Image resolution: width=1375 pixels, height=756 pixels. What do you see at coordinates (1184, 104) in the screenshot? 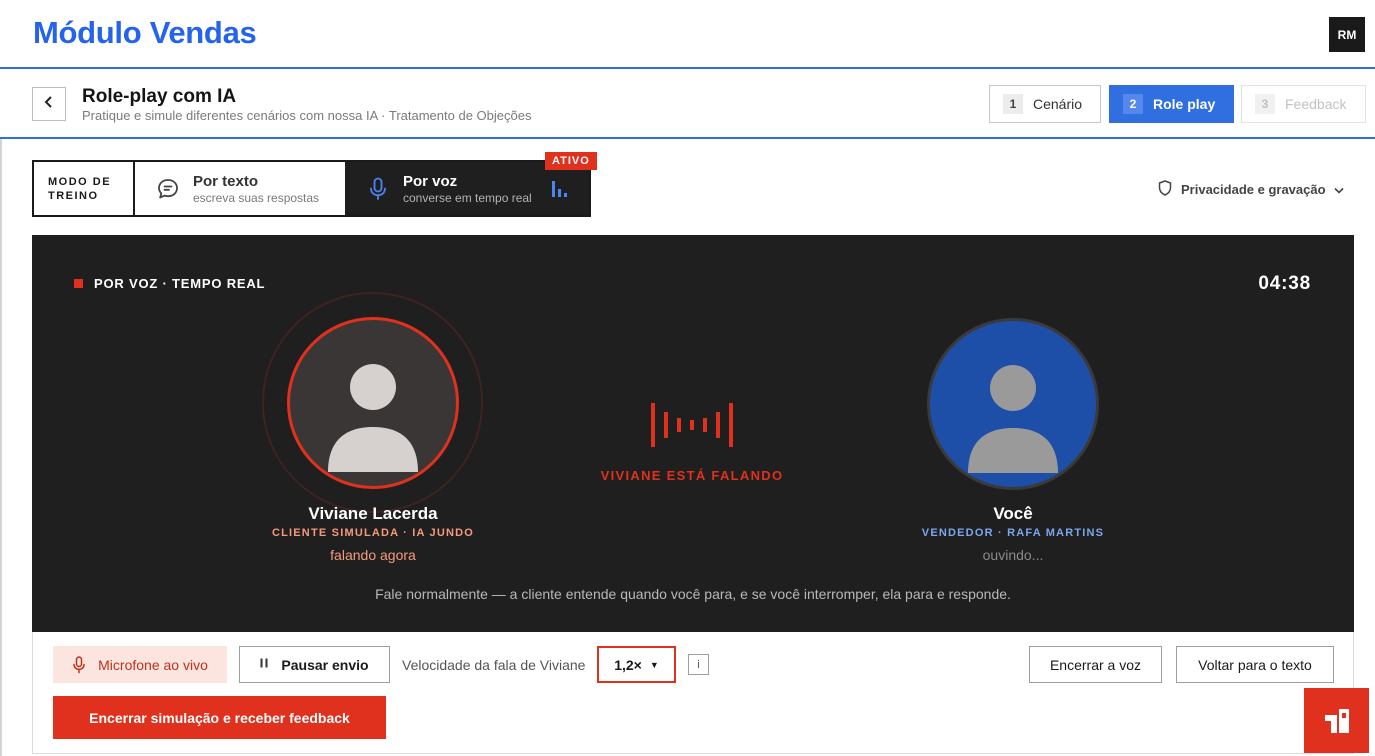
I see `step-label: Role play` at bounding box center [1184, 104].